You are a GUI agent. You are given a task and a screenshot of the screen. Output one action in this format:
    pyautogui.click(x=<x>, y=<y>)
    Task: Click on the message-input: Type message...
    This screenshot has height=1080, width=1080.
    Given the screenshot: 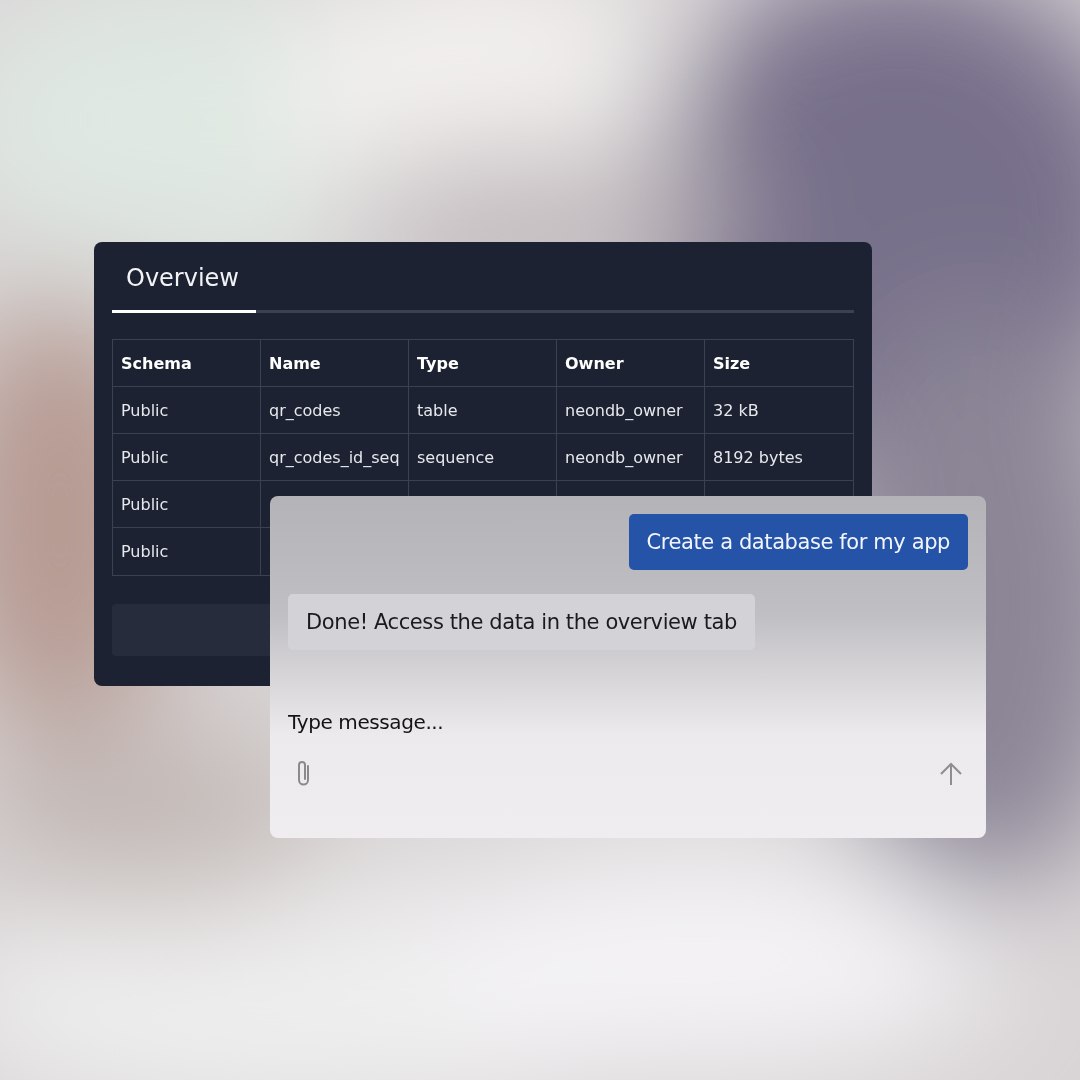 What is the action you would take?
    pyautogui.click(x=628, y=722)
    